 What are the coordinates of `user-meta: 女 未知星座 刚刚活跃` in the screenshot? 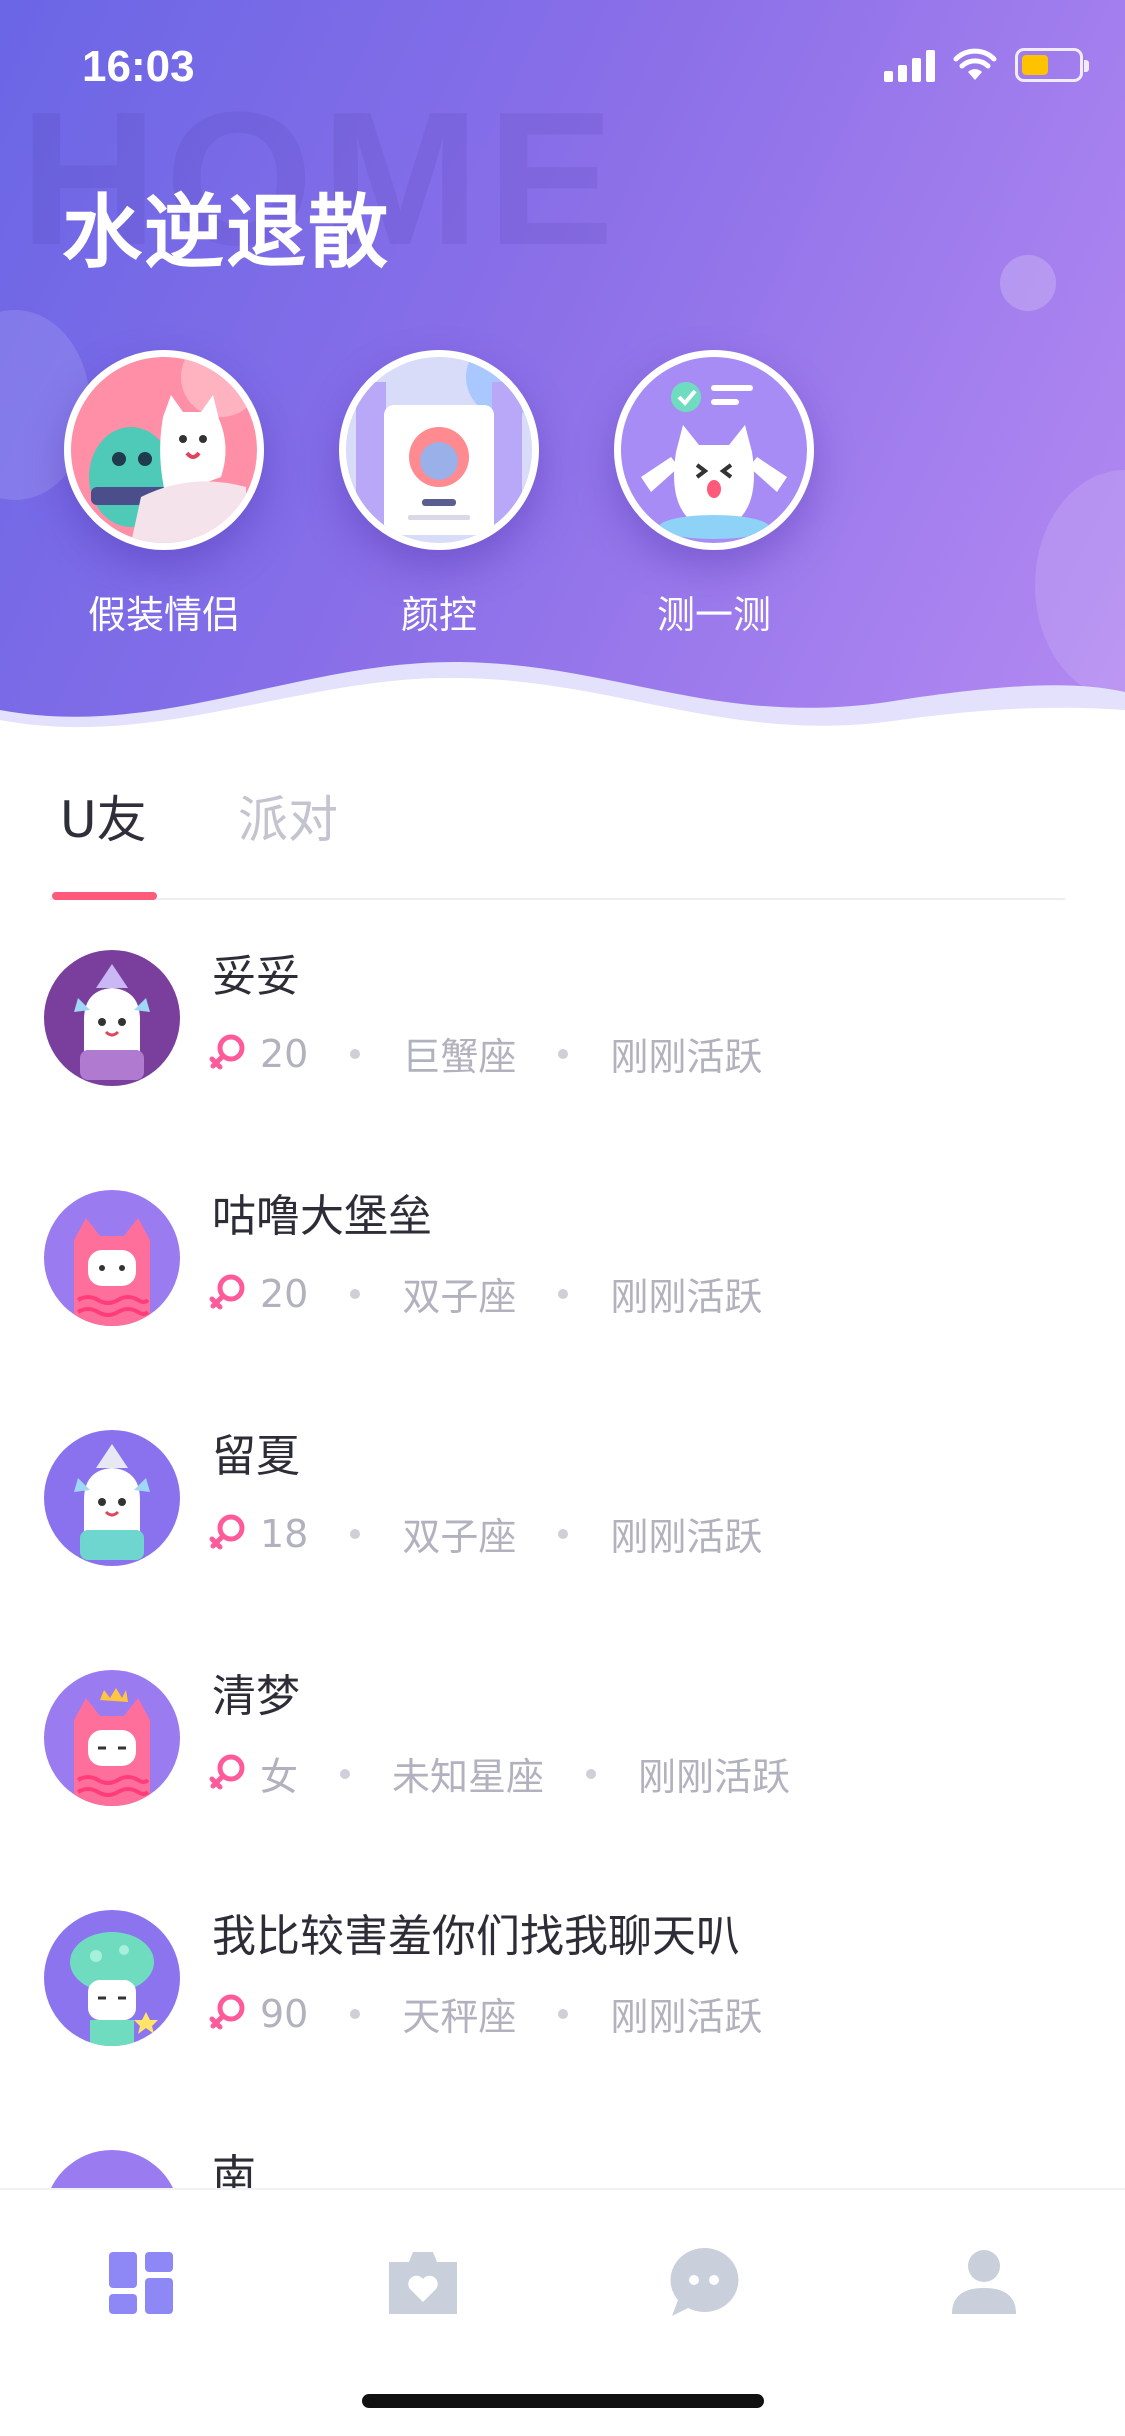 It's located at (499, 1773).